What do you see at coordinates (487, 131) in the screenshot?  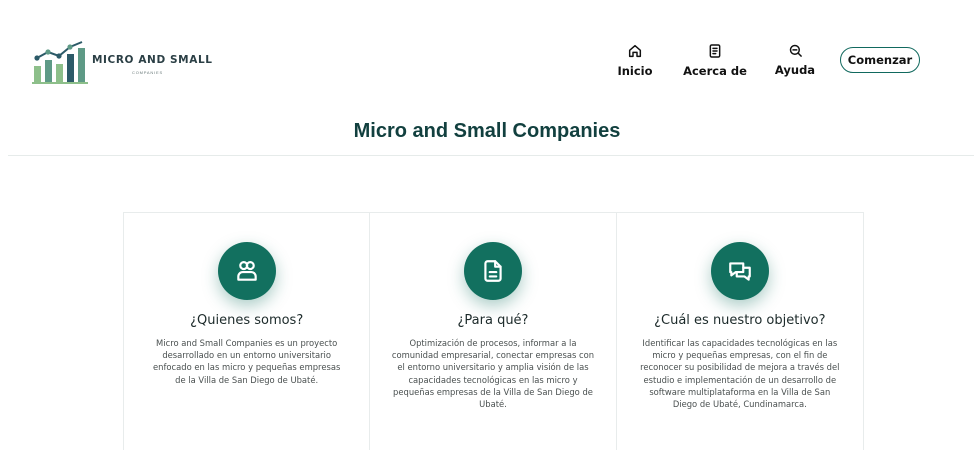 I see `page-title: Micro and Small Companies` at bounding box center [487, 131].